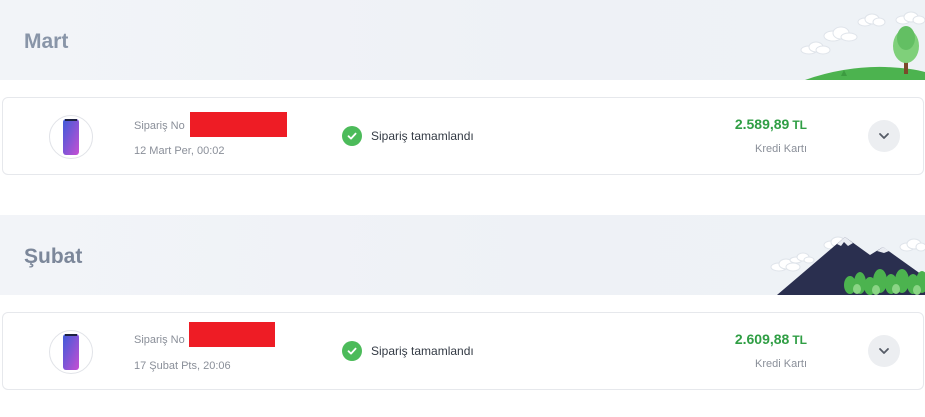  I want to click on order-date: 12 Mart Per, 00:02, so click(179, 151).